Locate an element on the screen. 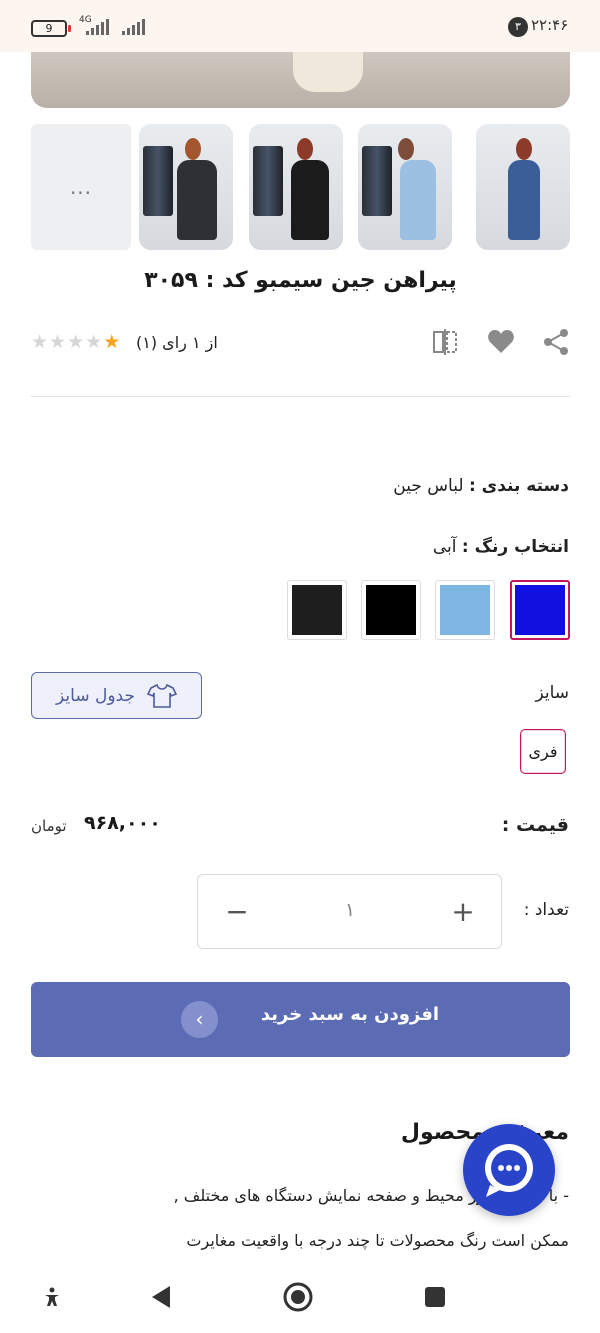  category-link: لباس جین is located at coordinates (428, 486).